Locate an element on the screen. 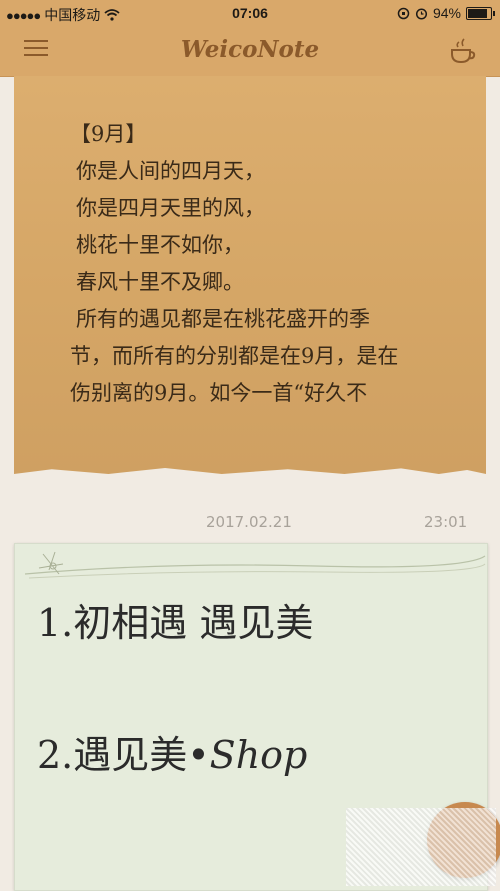  note-line: 【9月】 is located at coordinates (108, 134).